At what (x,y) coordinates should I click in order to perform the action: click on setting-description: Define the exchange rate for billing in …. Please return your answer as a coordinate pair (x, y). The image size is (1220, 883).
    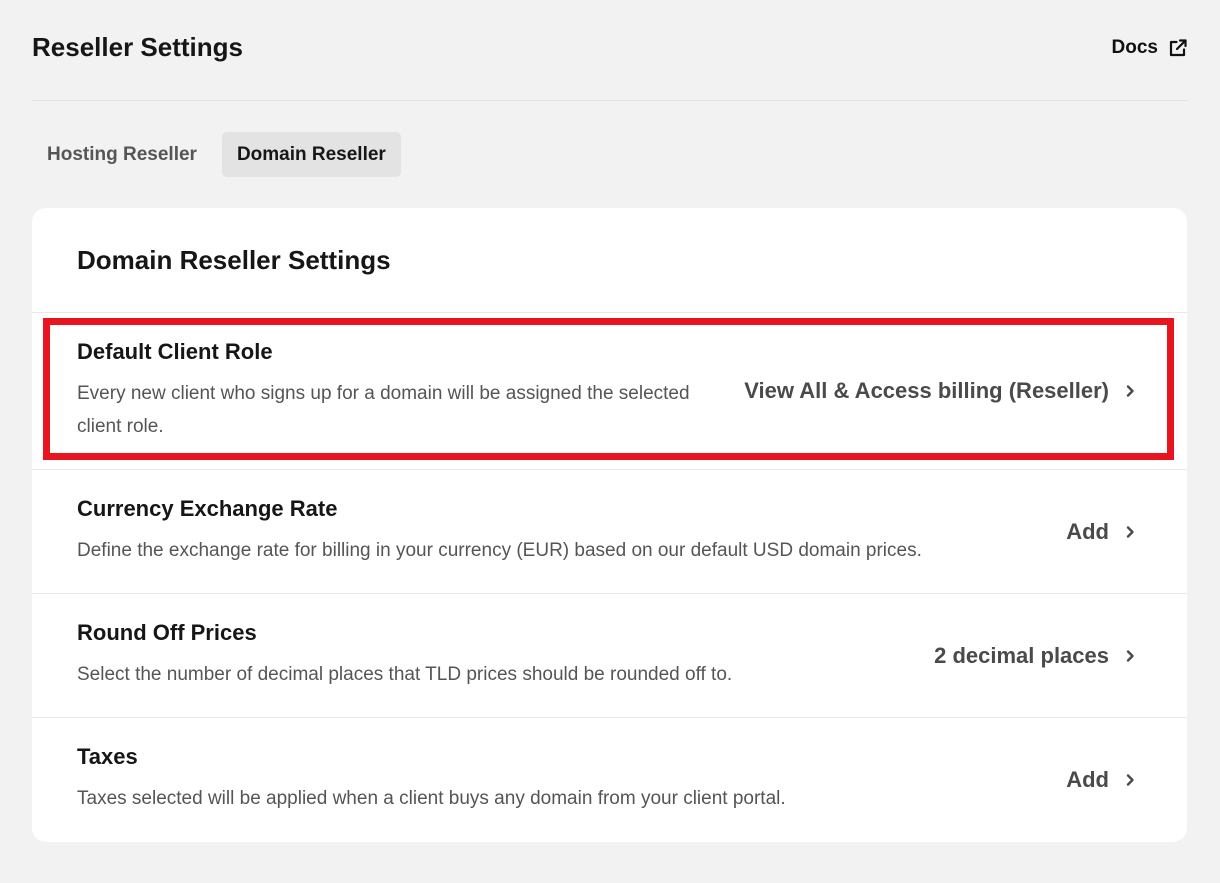
    Looking at the image, I should click on (499, 550).